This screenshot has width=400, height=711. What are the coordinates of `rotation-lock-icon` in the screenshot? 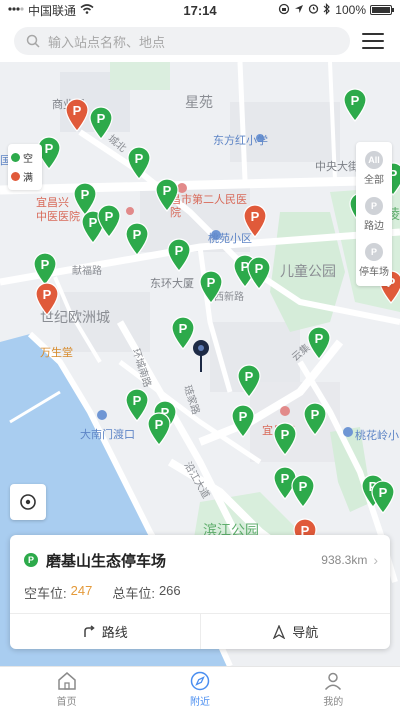 It's located at (284, 10).